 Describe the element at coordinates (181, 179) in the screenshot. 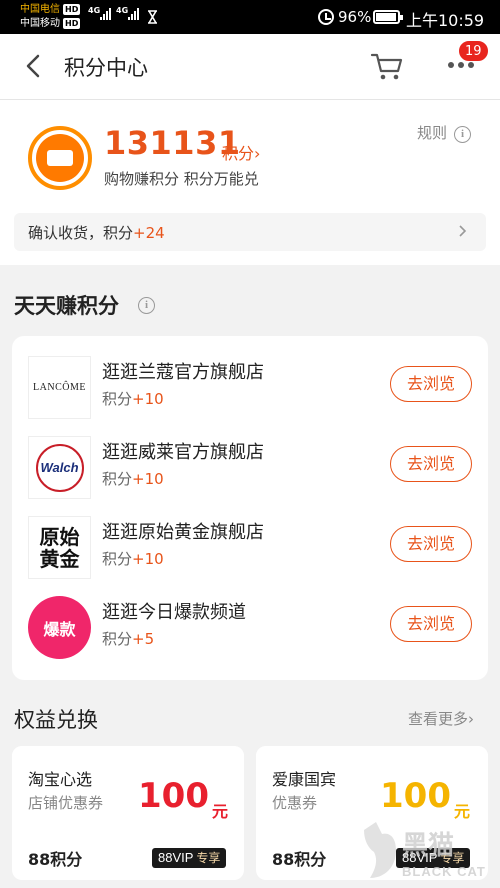

I see `points-slogan: 购物赚积分 积分万能兑` at that location.